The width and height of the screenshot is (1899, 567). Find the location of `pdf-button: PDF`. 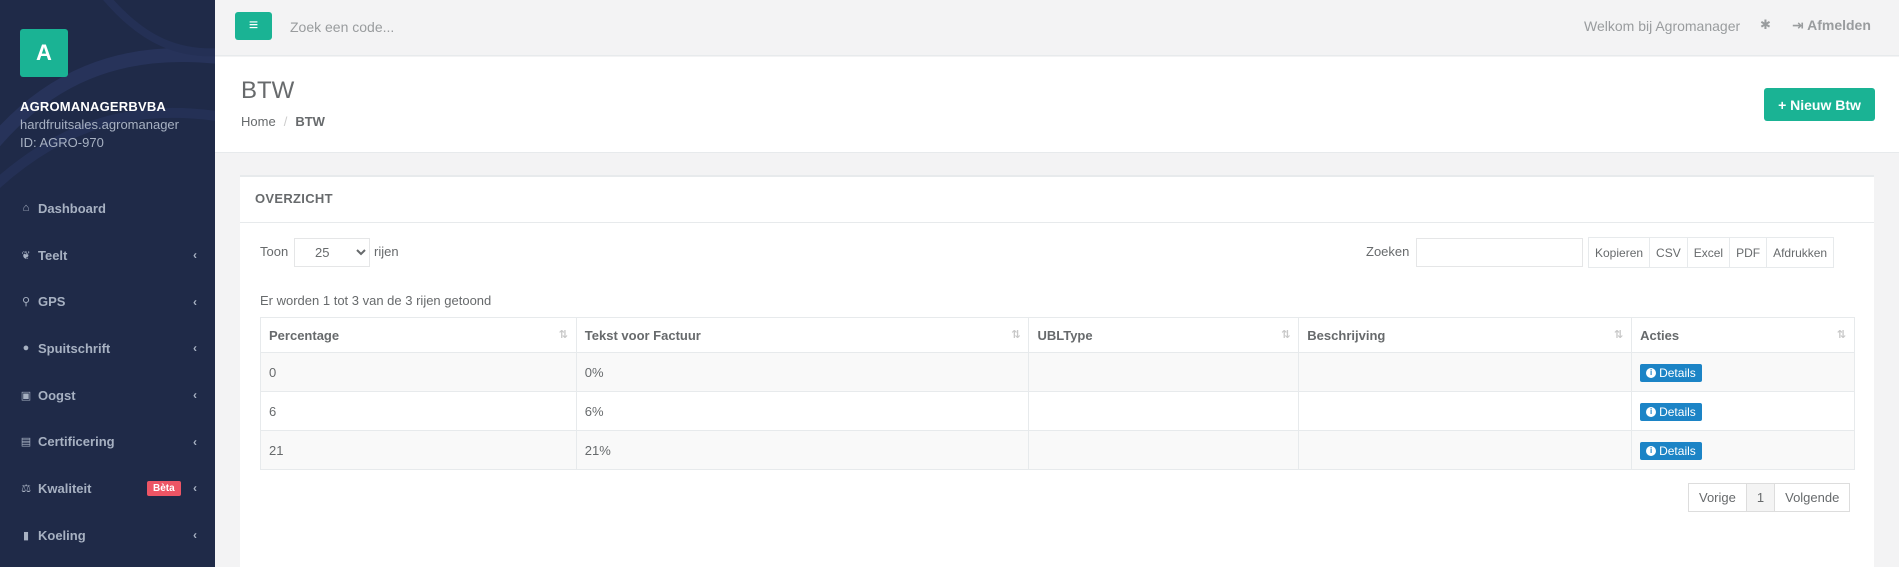

pdf-button: PDF is located at coordinates (1748, 252).